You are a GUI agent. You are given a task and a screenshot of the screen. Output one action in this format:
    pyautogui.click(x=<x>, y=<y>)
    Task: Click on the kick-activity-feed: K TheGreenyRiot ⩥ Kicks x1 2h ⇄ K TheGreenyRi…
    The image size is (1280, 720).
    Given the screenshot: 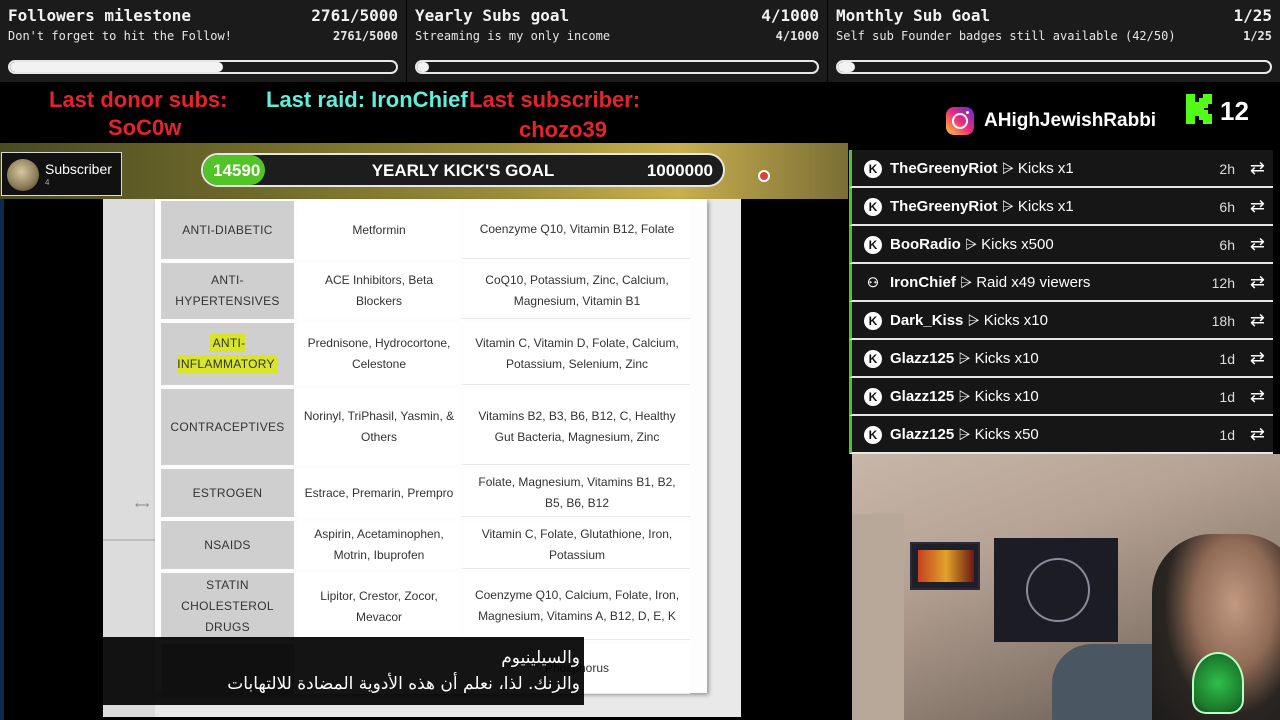 What is the action you would take?
    pyautogui.click(x=1064, y=302)
    